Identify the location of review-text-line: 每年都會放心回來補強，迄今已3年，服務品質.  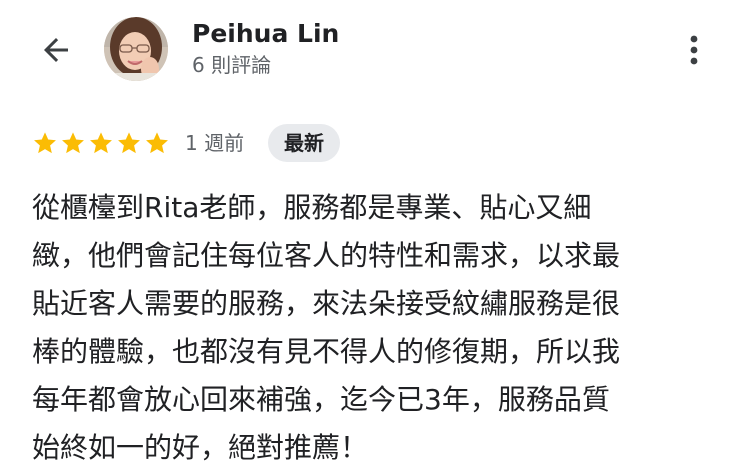
(321, 399).